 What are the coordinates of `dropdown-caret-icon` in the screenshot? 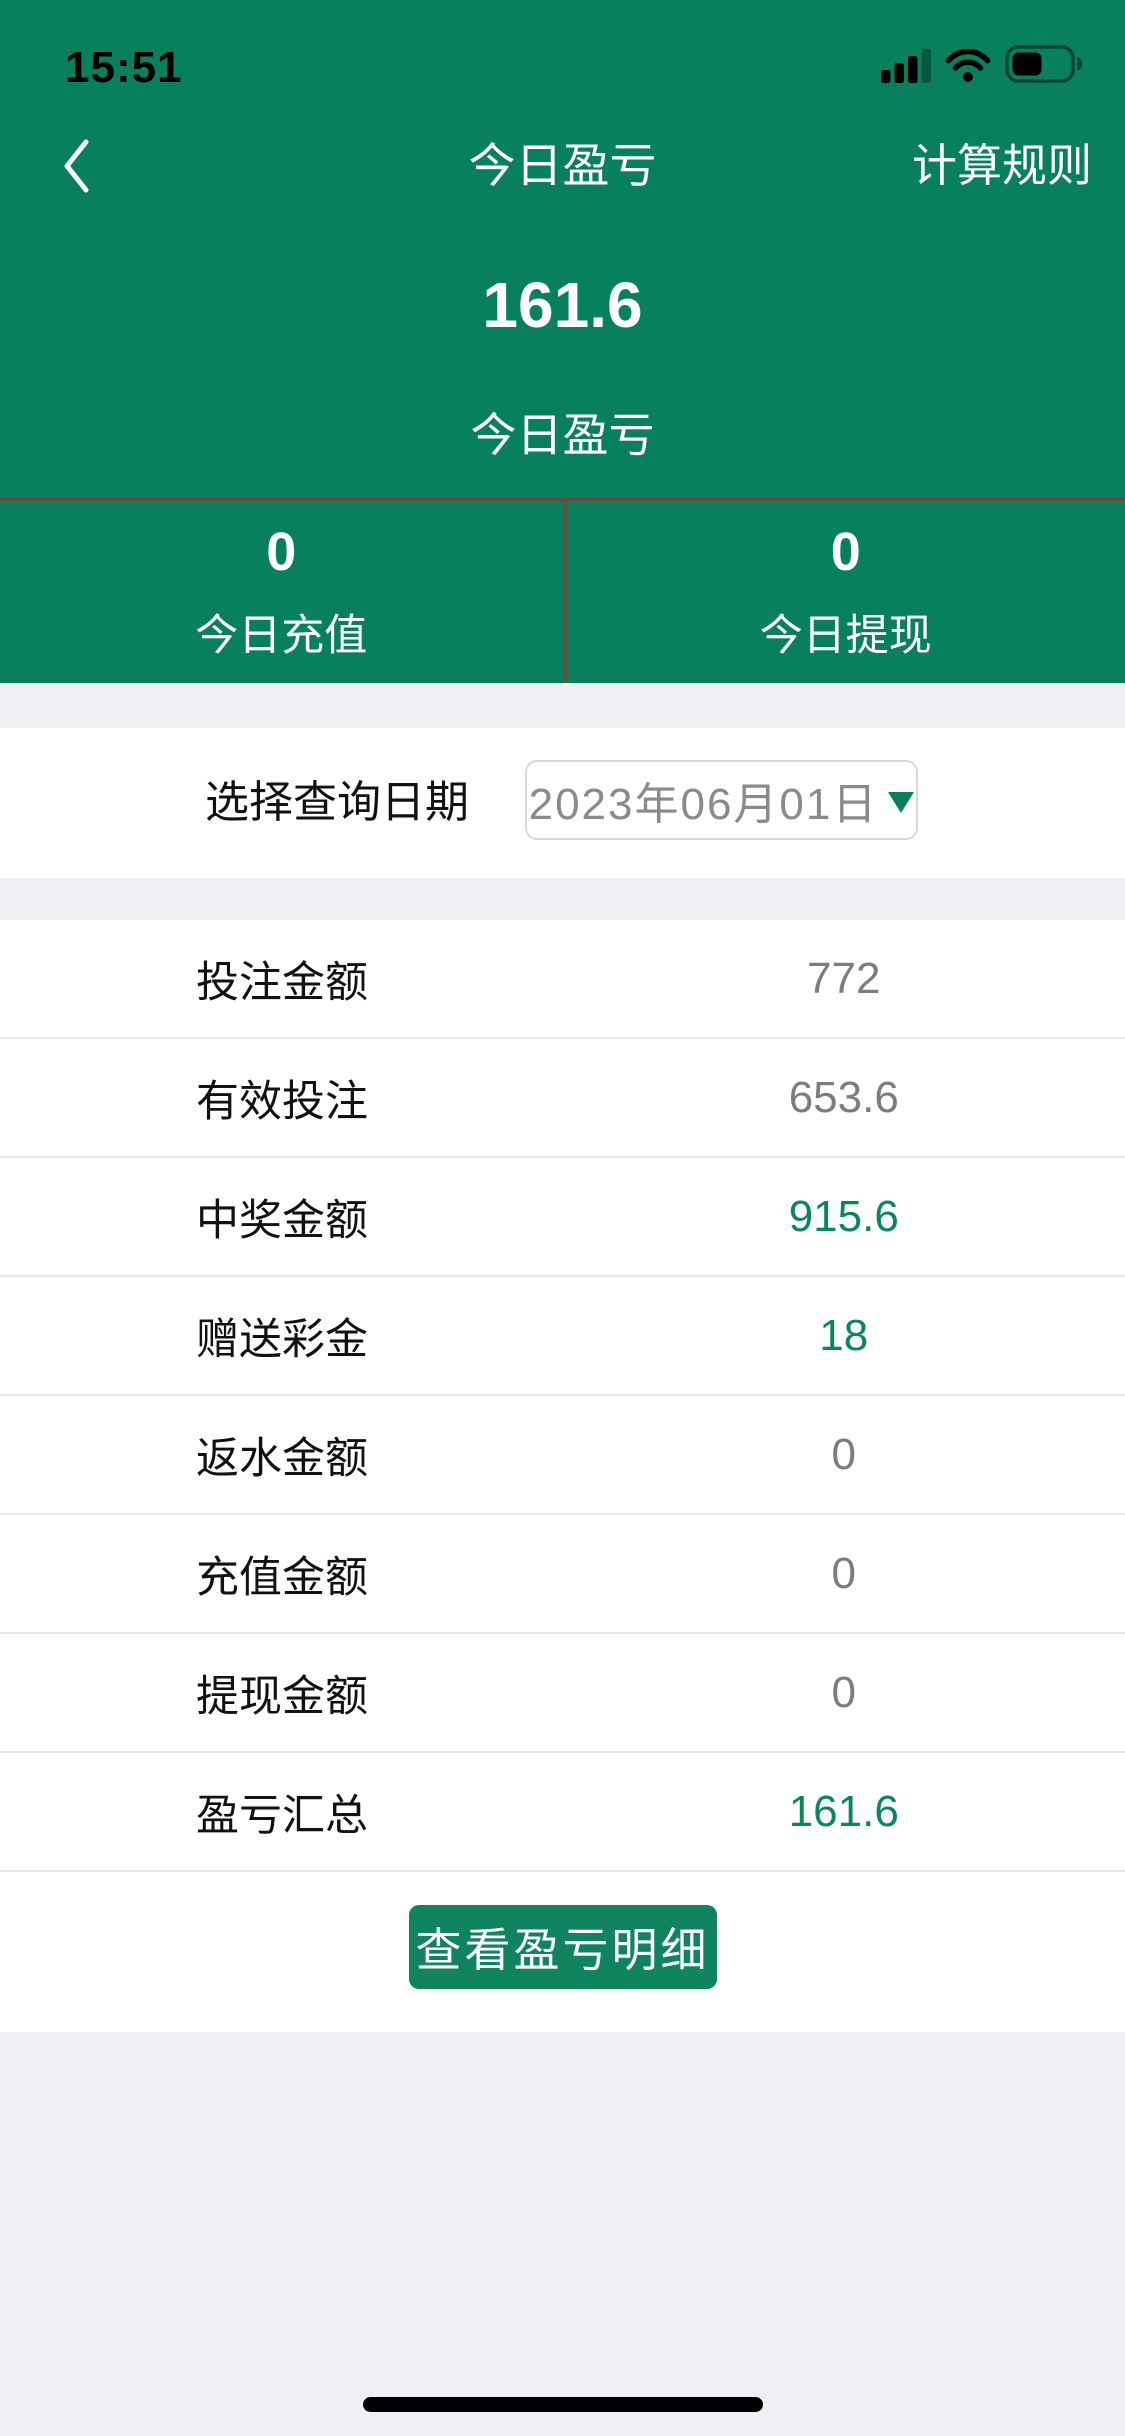 It's located at (901, 802).